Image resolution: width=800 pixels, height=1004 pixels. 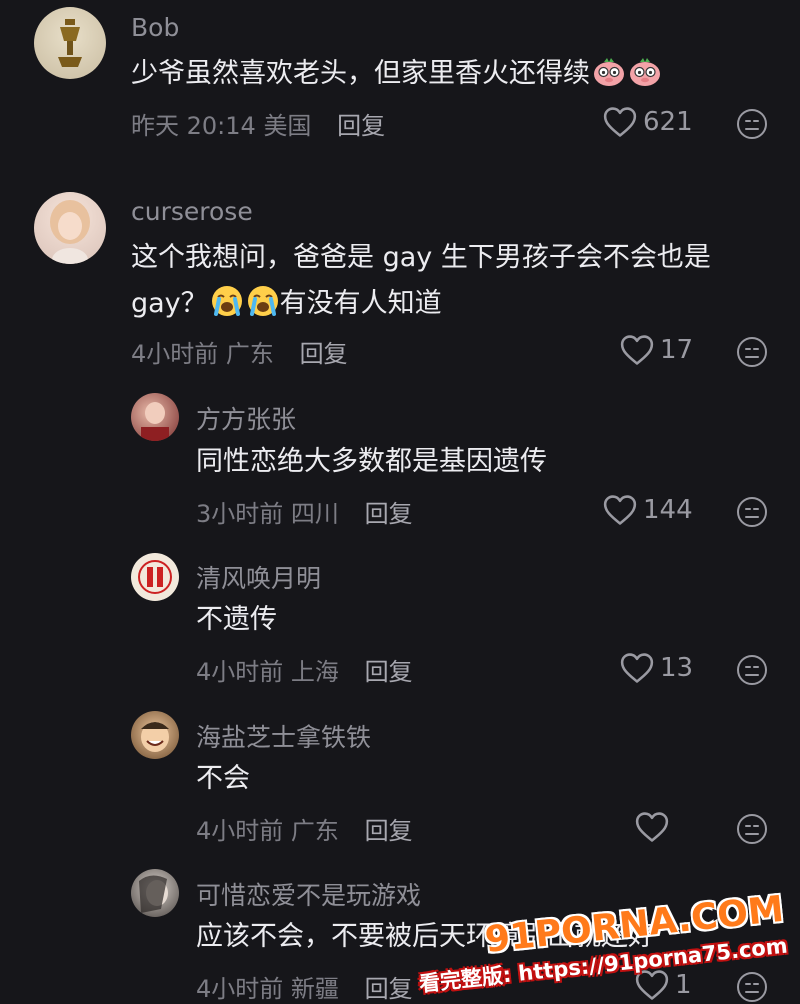 I want to click on like-count: 1, so click(x=683, y=985).